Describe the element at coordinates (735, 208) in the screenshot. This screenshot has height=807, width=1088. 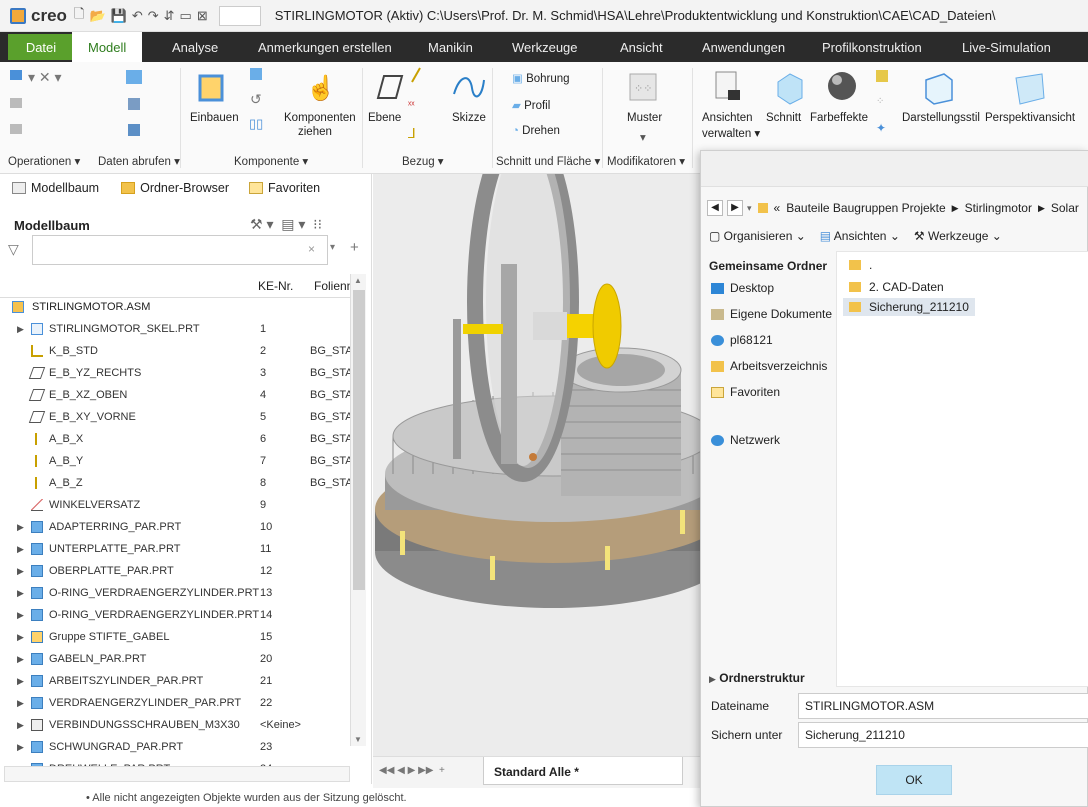
I see `forward-icon: ▶` at that location.